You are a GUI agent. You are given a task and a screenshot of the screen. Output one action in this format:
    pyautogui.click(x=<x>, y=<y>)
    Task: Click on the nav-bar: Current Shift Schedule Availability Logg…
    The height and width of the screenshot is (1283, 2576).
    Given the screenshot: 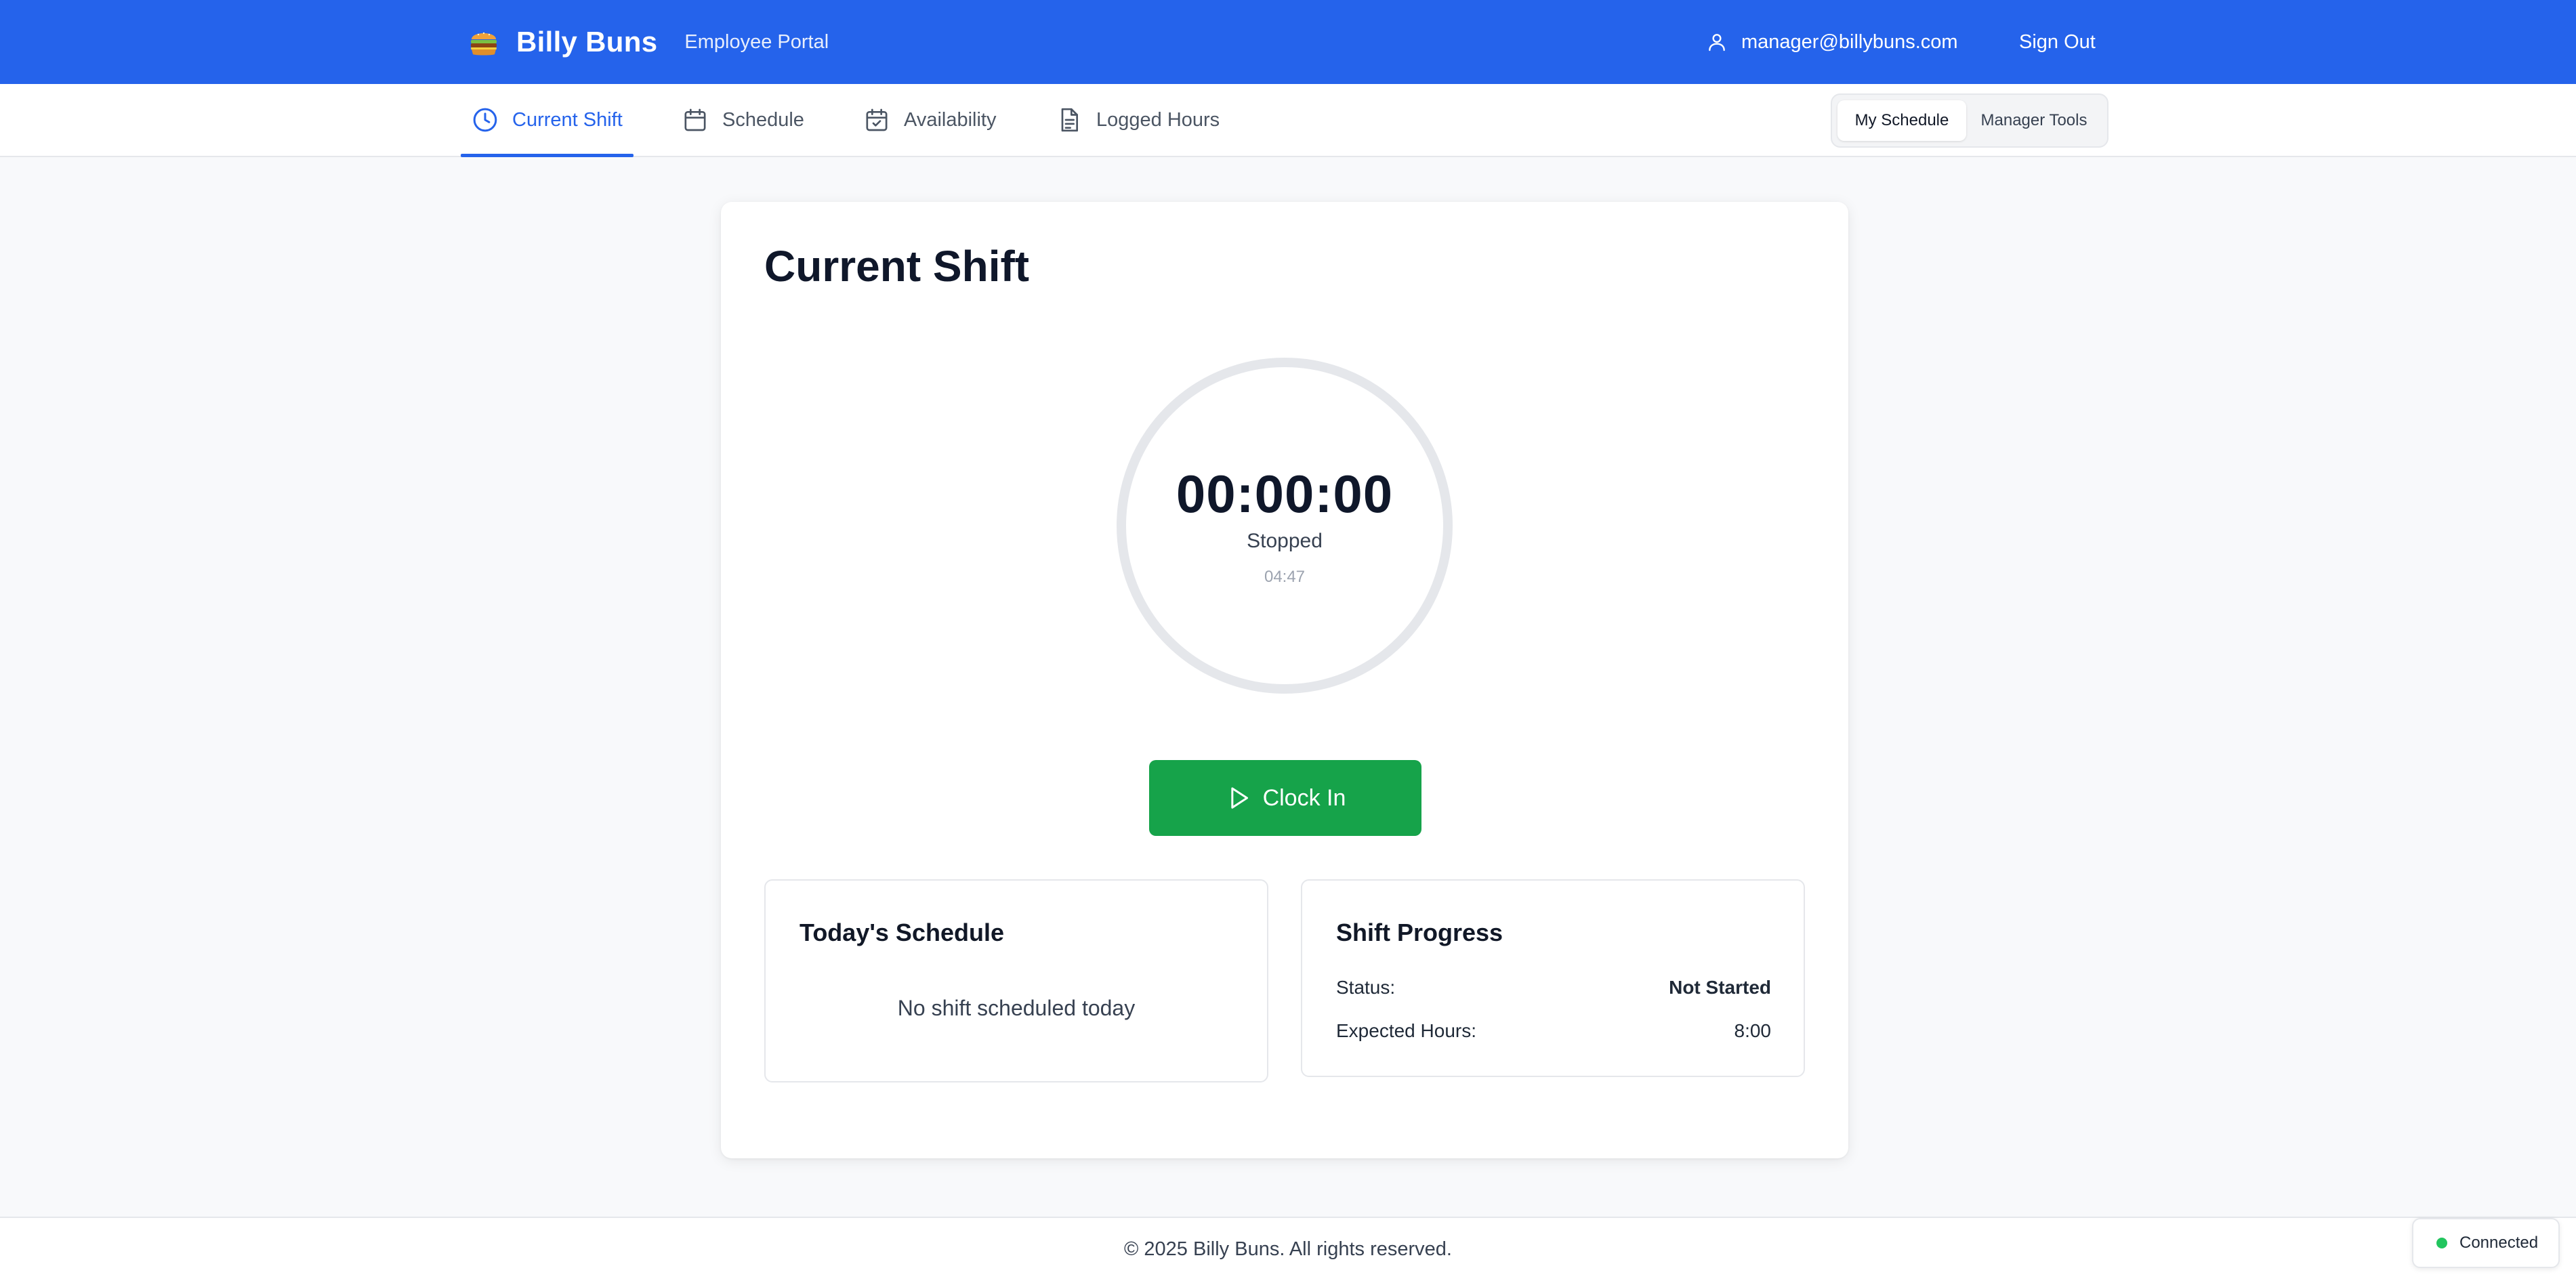 What is the action you would take?
    pyautogui.click(x=1288, y=120)
    